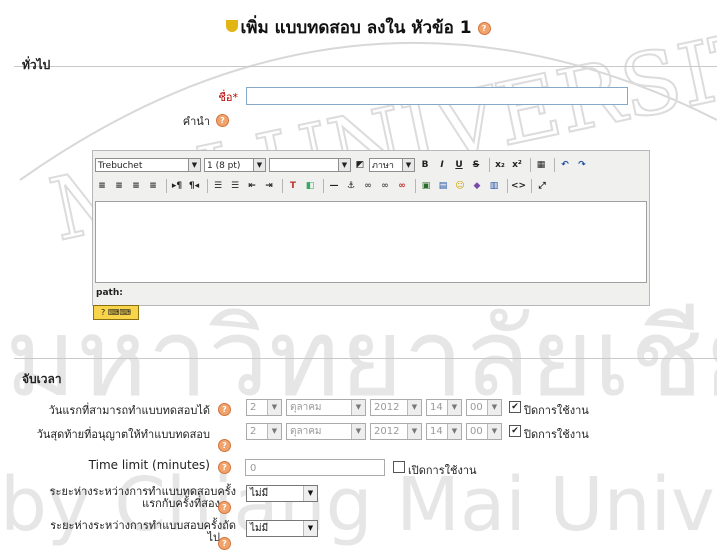  What do you see at coordinates (515, 431) in the screenshot?
I see `close-disable-checkbox: ✔` at bounding box center [515, 431].